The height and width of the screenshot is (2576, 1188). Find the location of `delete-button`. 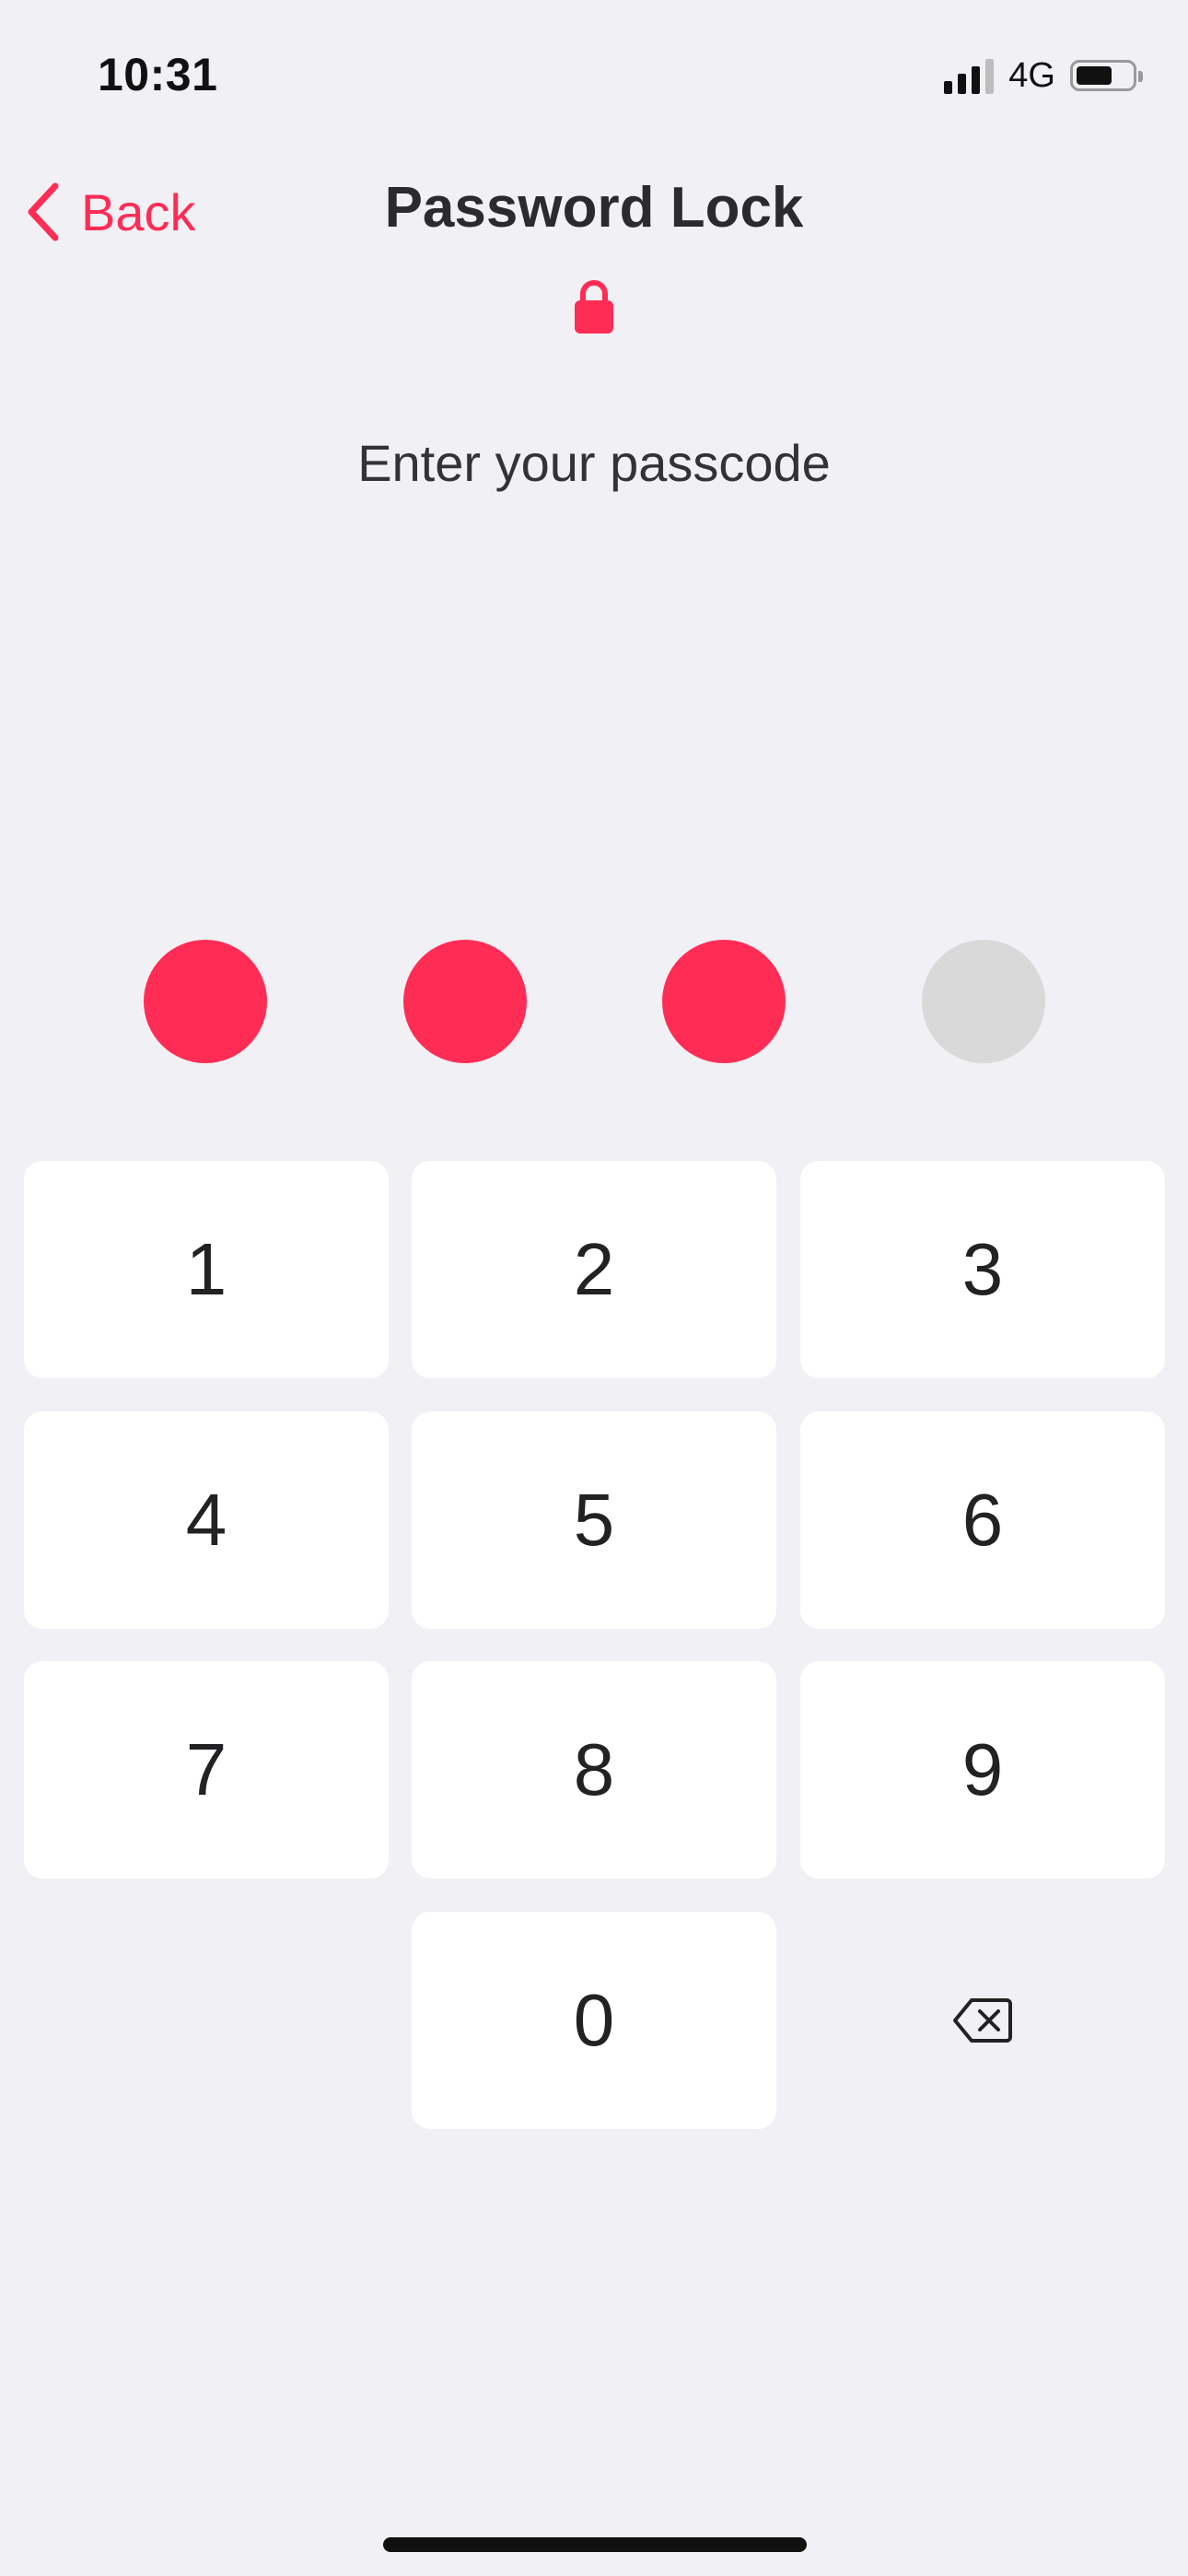

delete-button is located at coordinates (982, 2021).